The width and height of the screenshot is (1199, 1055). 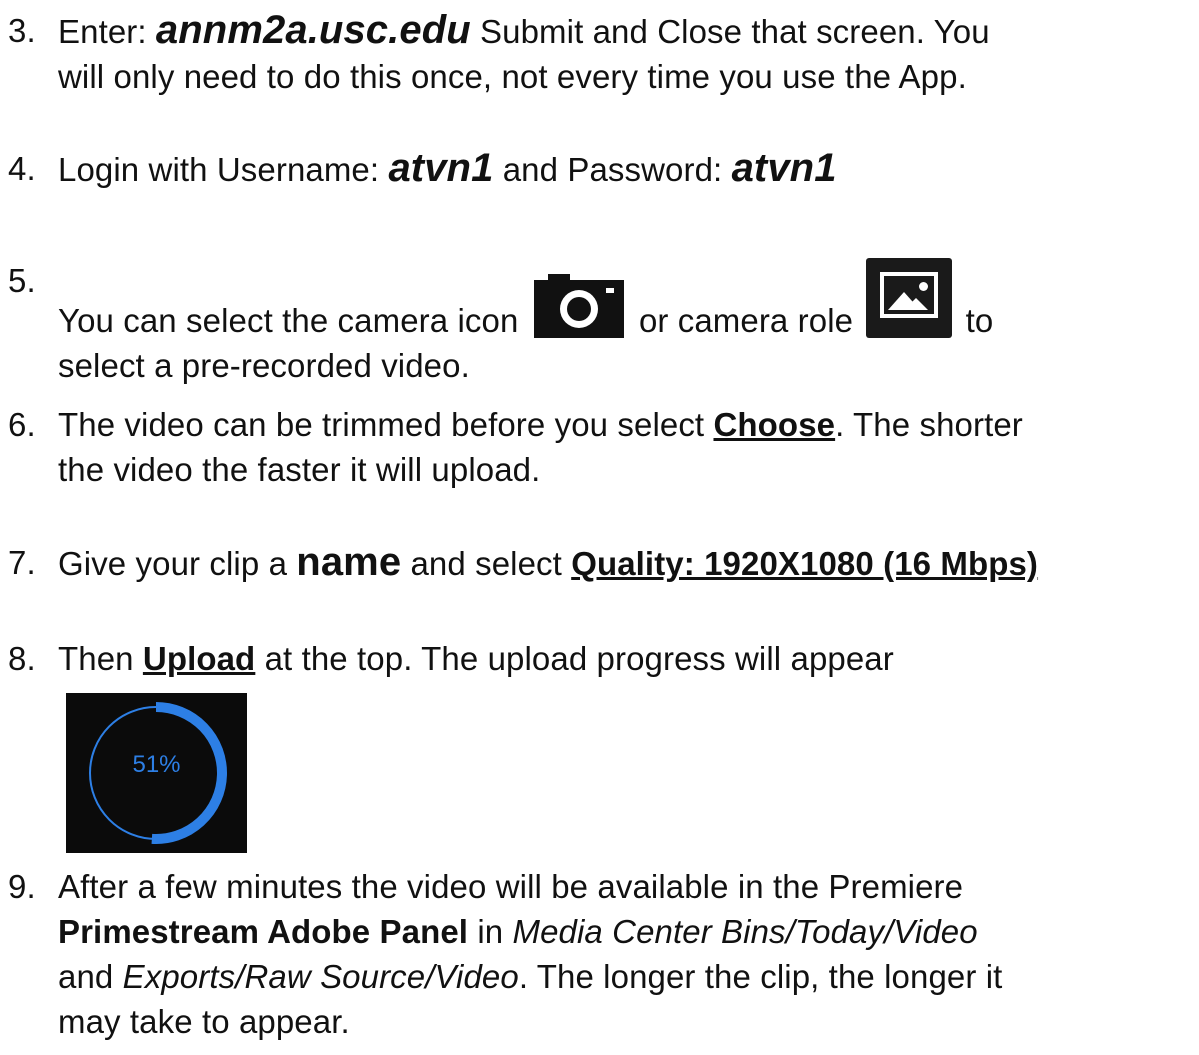 I want to click on step-number: 6., so click(x=22, y=424).